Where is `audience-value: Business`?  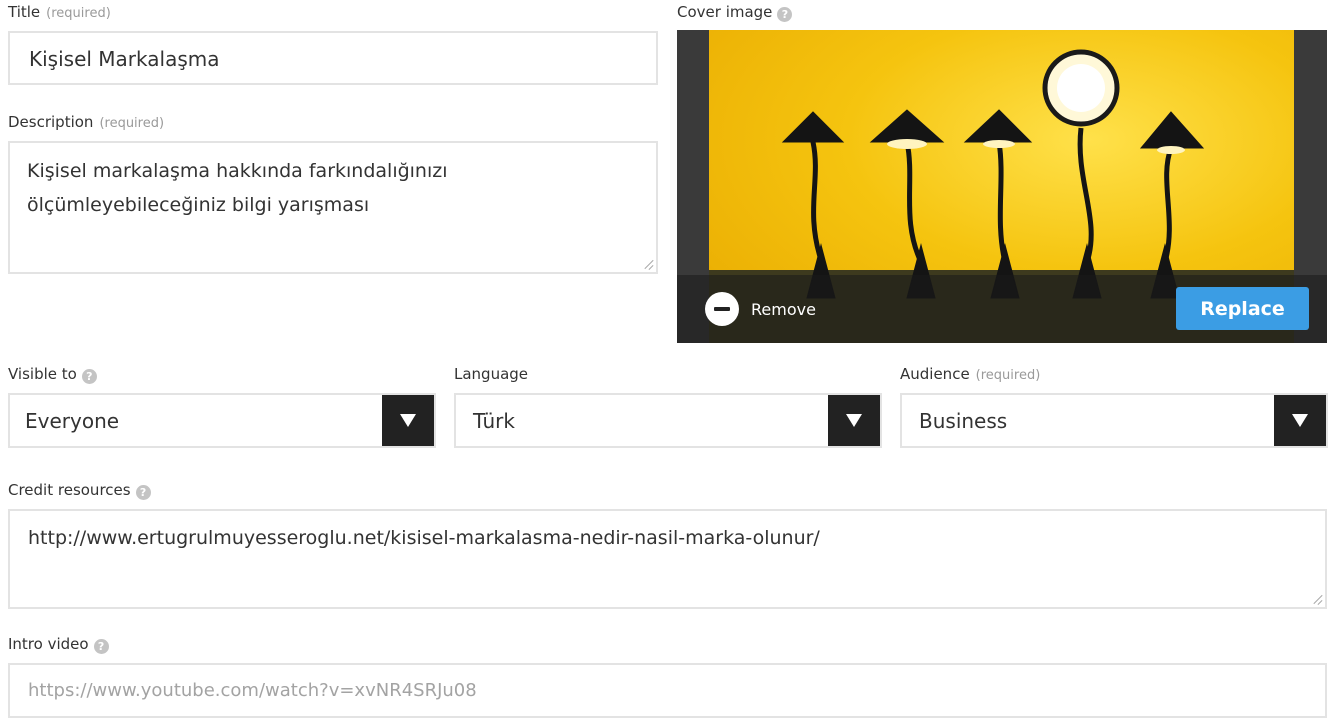
audience-value: Business is located at coordinates (963, 421).